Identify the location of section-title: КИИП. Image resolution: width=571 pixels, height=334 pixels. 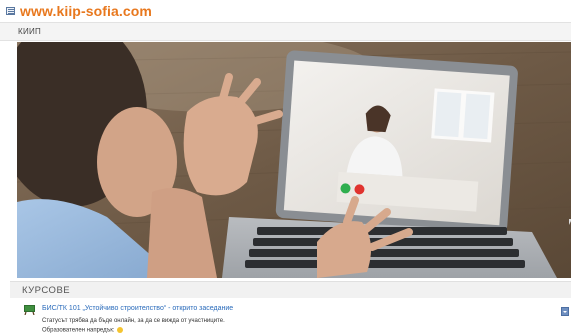
(30, 31).